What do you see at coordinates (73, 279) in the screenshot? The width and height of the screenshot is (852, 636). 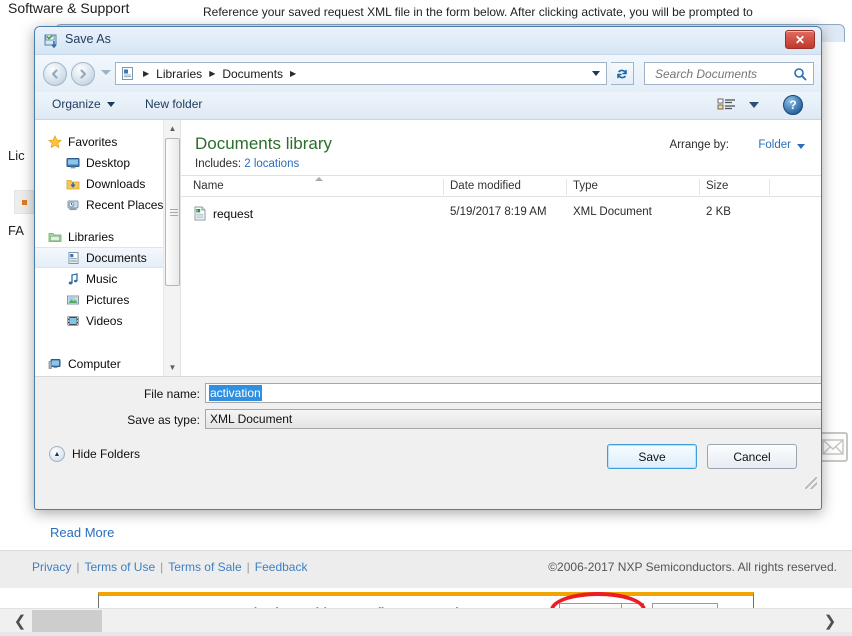 I see `music-note-icon` at bounding box center [73, 279].